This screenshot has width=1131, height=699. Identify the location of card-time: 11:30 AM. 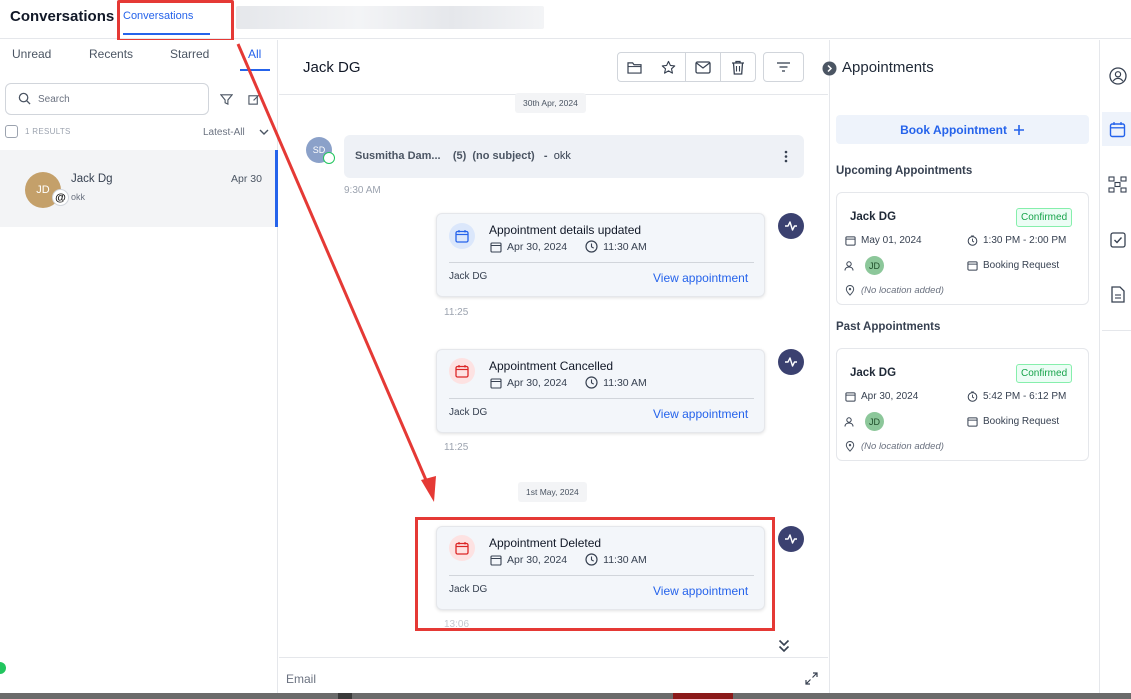
(625, 382).